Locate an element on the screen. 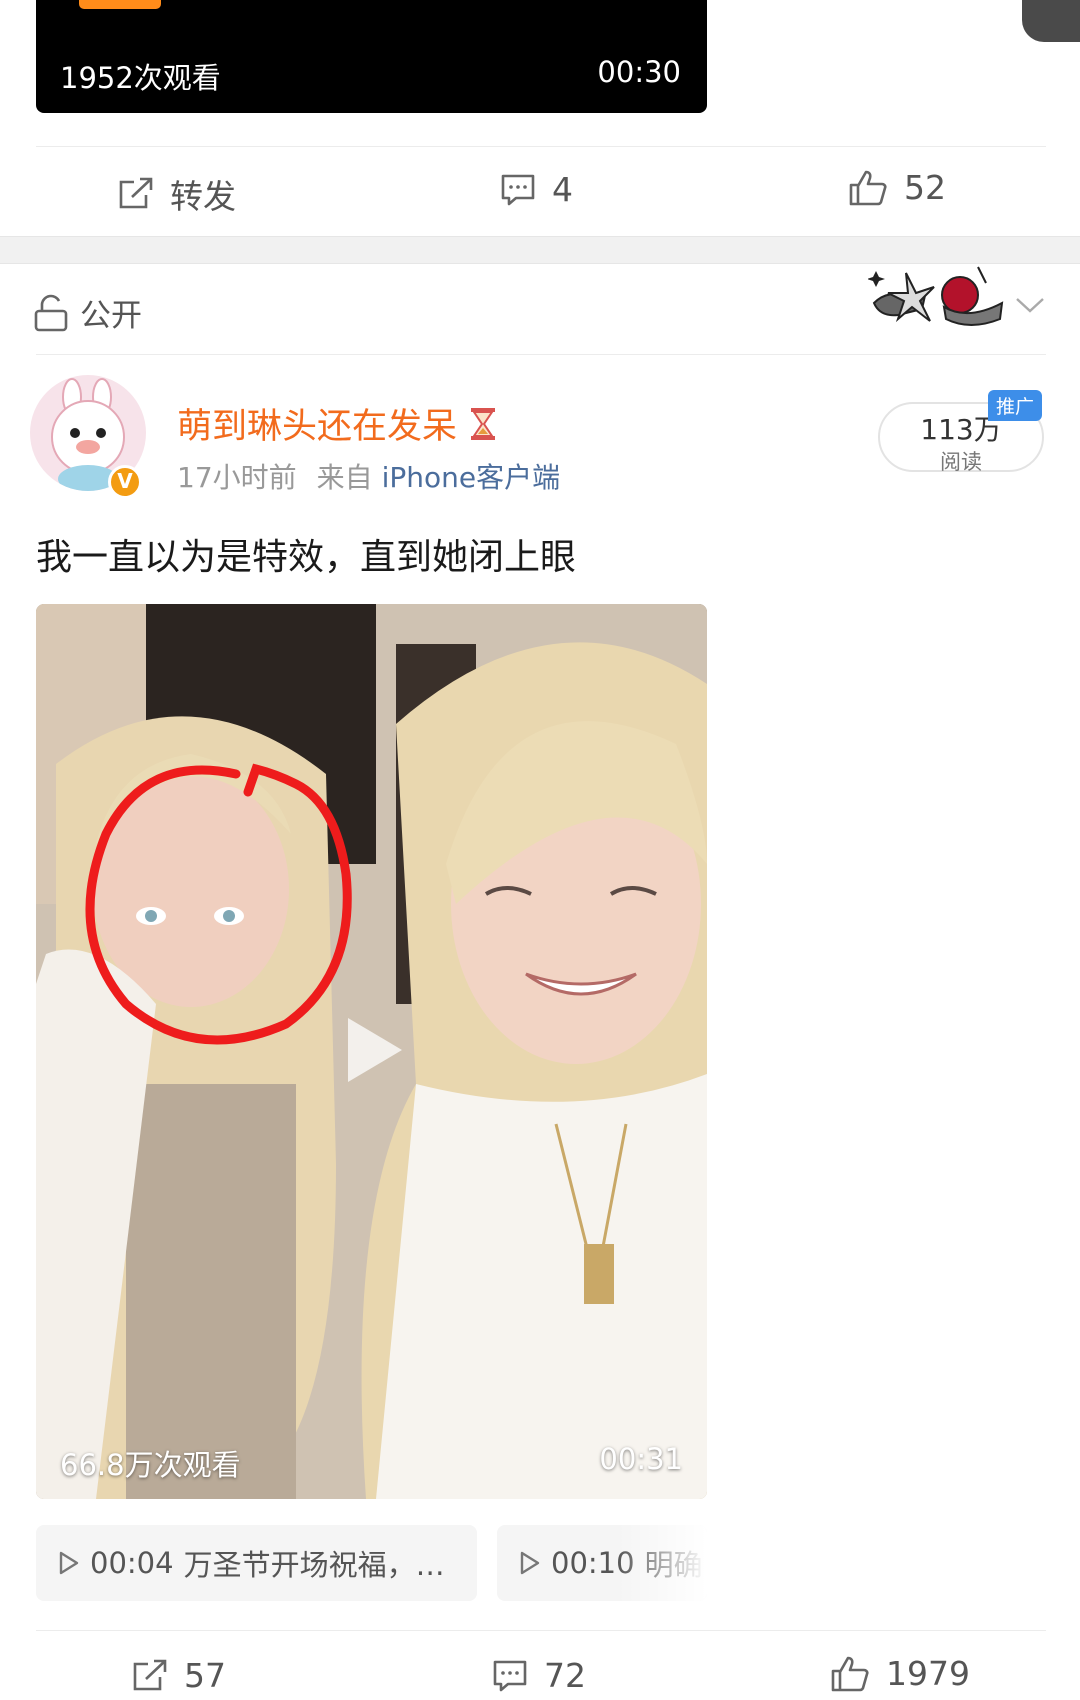  hourglass-icon is located at coordinates (483, 423).